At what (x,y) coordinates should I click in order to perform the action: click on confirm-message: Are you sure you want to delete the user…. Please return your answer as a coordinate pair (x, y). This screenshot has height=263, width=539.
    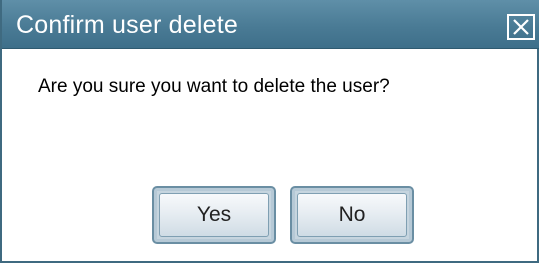
    Looking at the image, I should click on (214, 86).